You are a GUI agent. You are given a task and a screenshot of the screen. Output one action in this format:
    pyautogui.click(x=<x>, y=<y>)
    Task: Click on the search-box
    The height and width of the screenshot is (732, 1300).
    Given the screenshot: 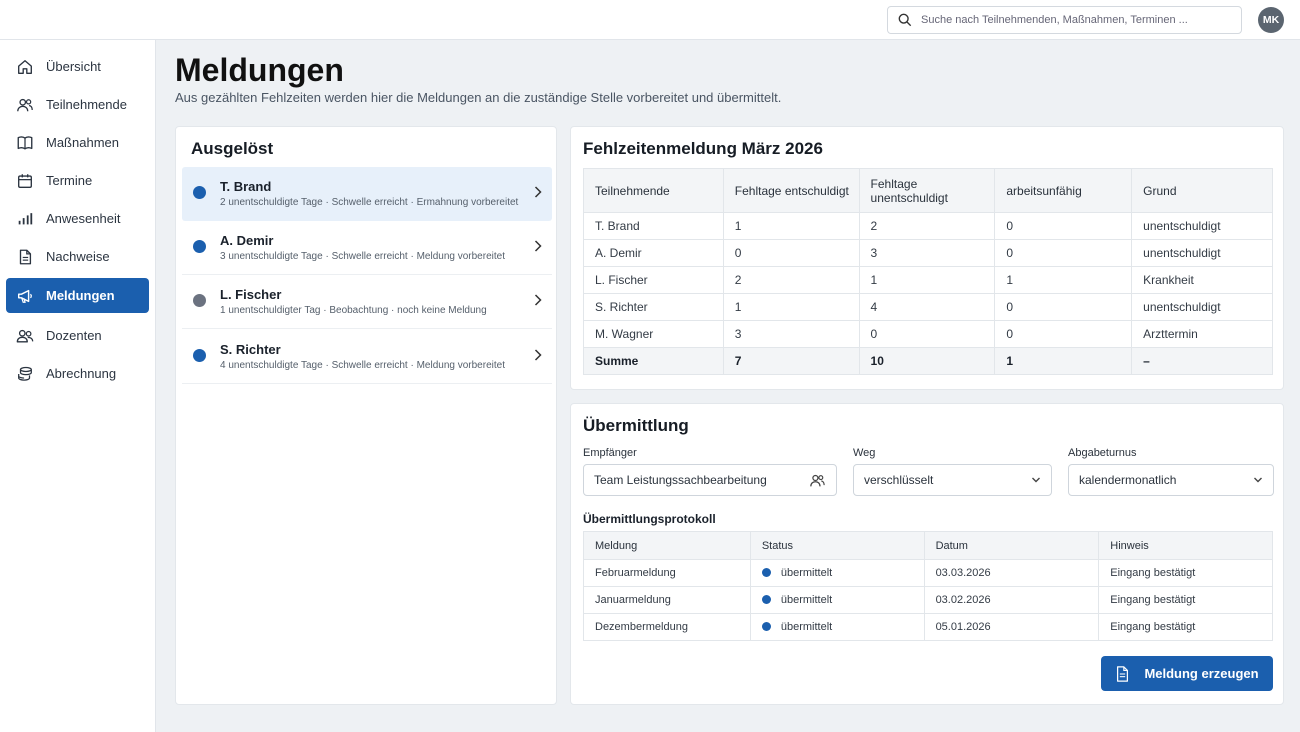 What is the action you would take?
    pyautogui.click(x=1064, y=20)
    